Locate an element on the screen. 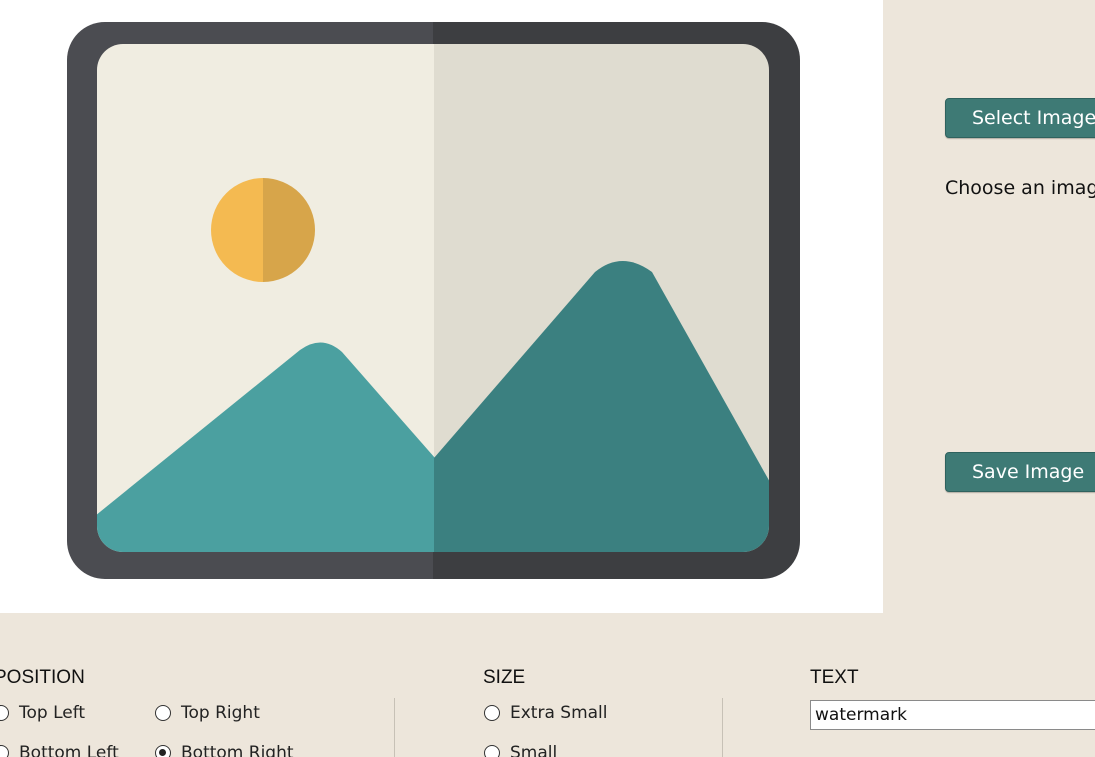 This screenshot has height=757, width=1095. radio-label: Bottom Right is located at coordinates (237, 750).